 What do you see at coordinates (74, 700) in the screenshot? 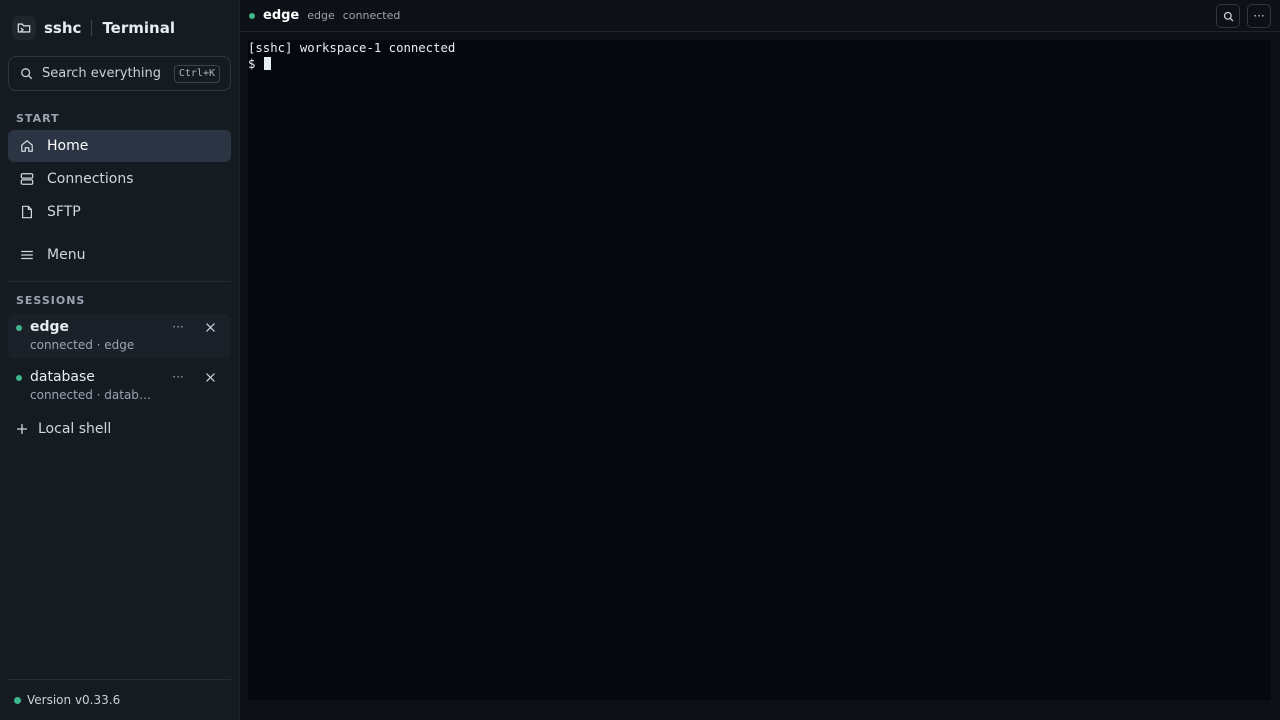
I see `version-label: Version v0.33.6` at bounding box center [74, 700].